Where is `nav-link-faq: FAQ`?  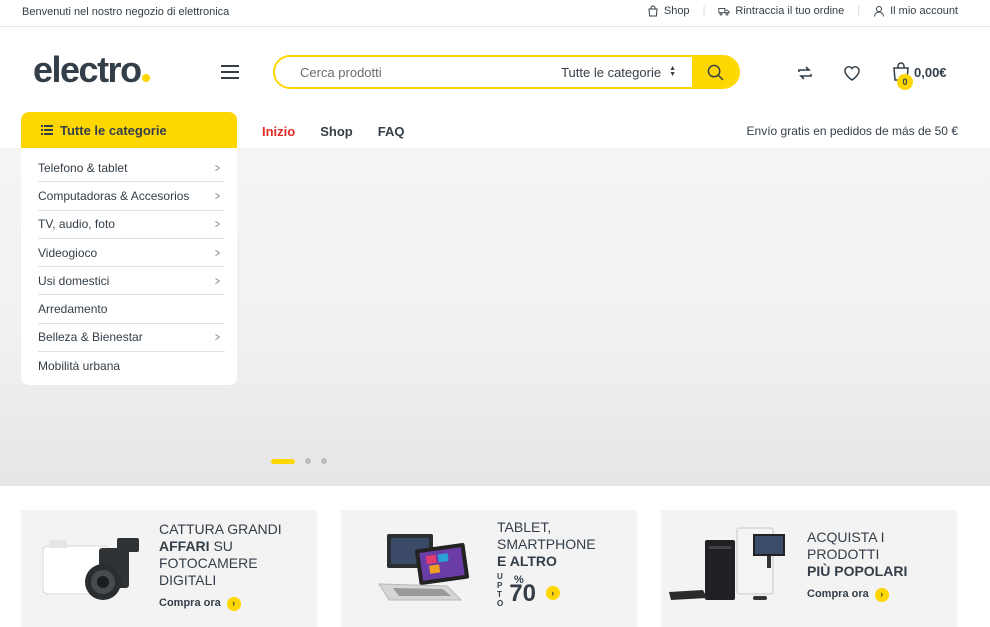
nav-link-faq: FAQ is located at coordinates (391, 131).